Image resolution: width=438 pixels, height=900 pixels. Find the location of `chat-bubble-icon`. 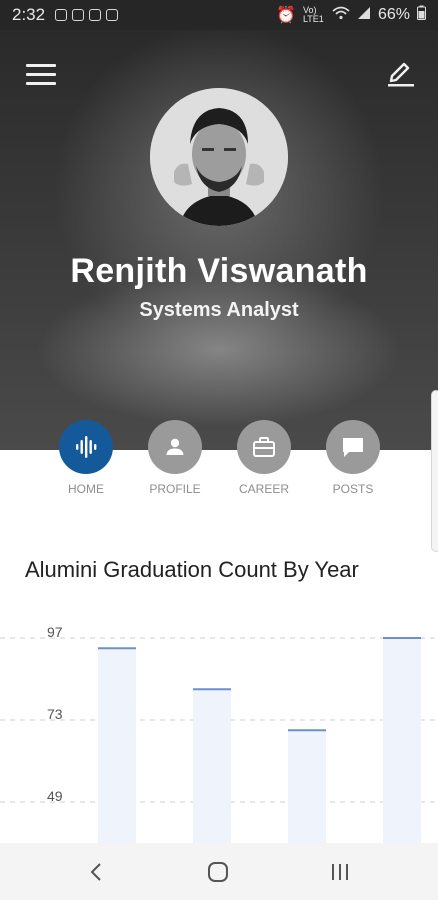

chat-bubble-icon is located at coordinates (353, 447).